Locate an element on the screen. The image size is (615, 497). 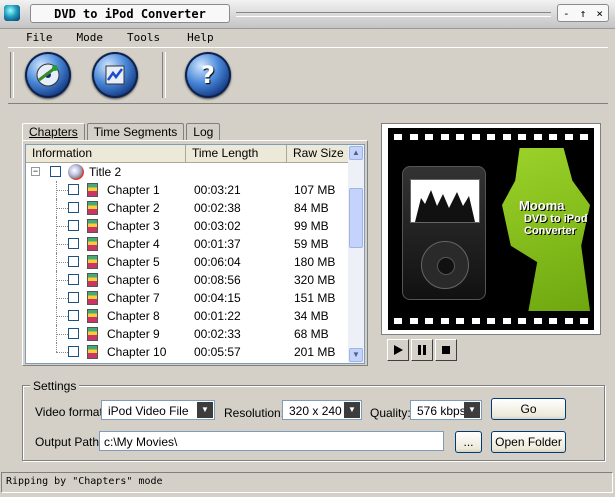
table-row: Chapter 3 00:03:02 99 MB is located at coordinates (187, 226).